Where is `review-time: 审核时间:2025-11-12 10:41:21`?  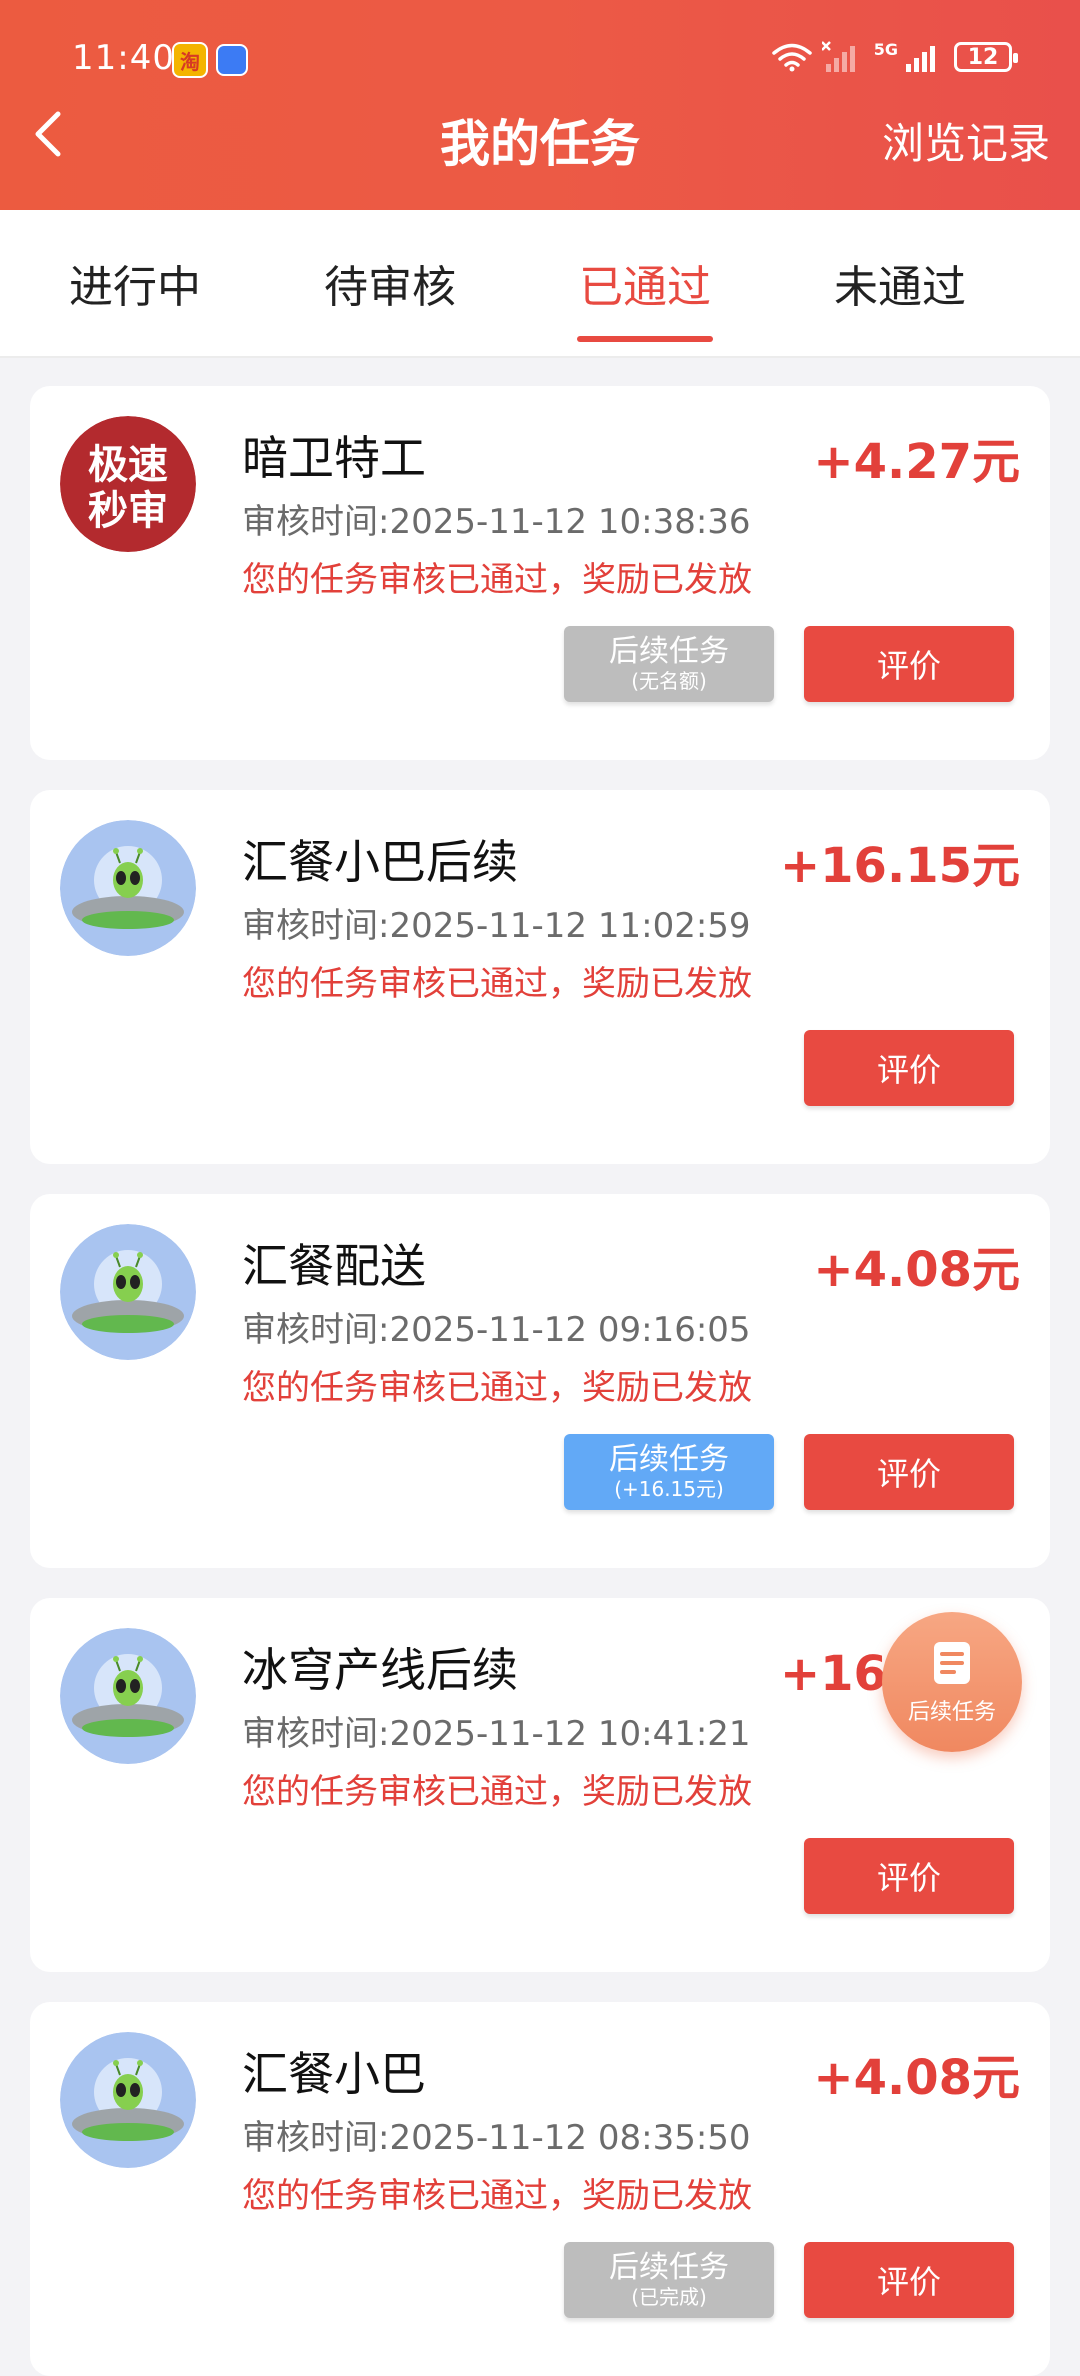 review-time: 审核时间:2025-11-12 10:41:21 is located at coordinates (496, 1734).